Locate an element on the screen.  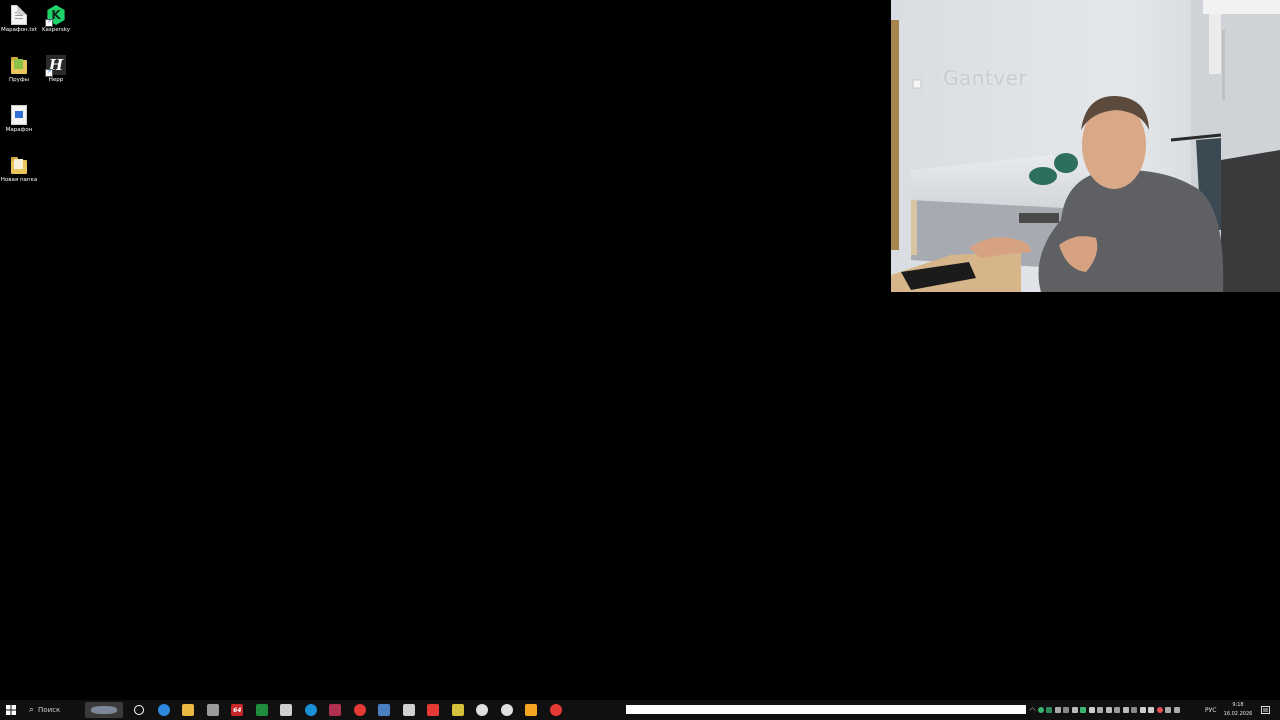
desktop-icon-label: Пруфы is located at coordinates (19, 80).